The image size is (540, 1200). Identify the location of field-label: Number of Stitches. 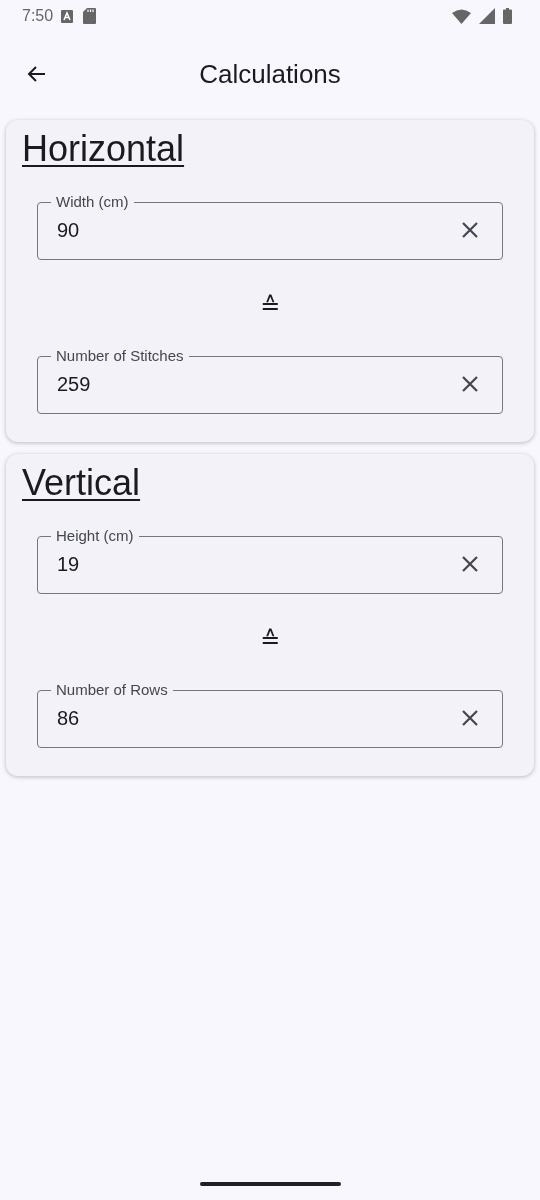
(120, 356).